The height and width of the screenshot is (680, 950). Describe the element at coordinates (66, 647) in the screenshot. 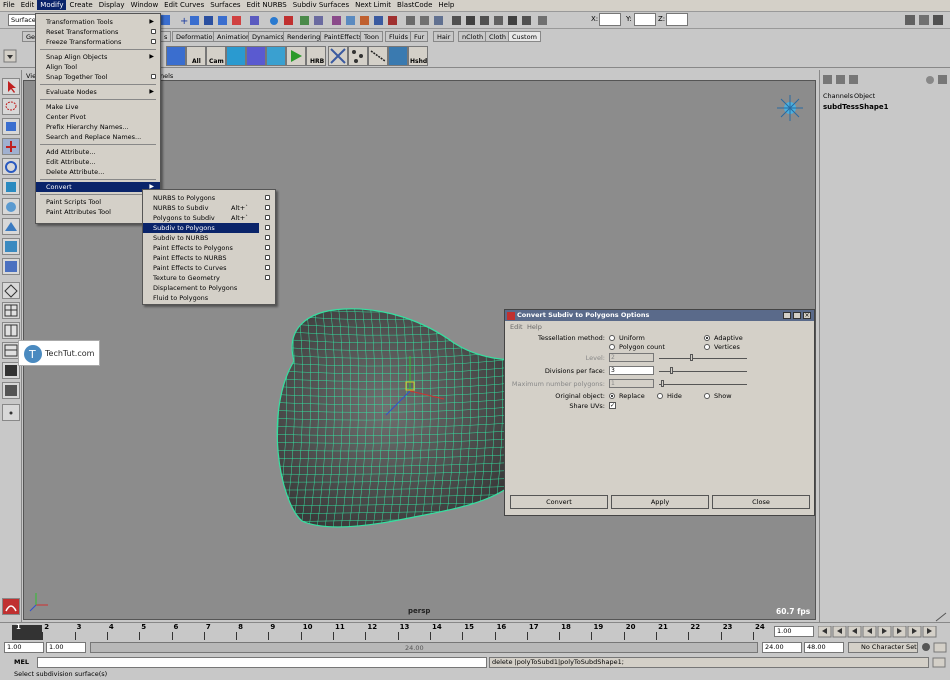

I see `playback-start-field: 1.00` at that location.